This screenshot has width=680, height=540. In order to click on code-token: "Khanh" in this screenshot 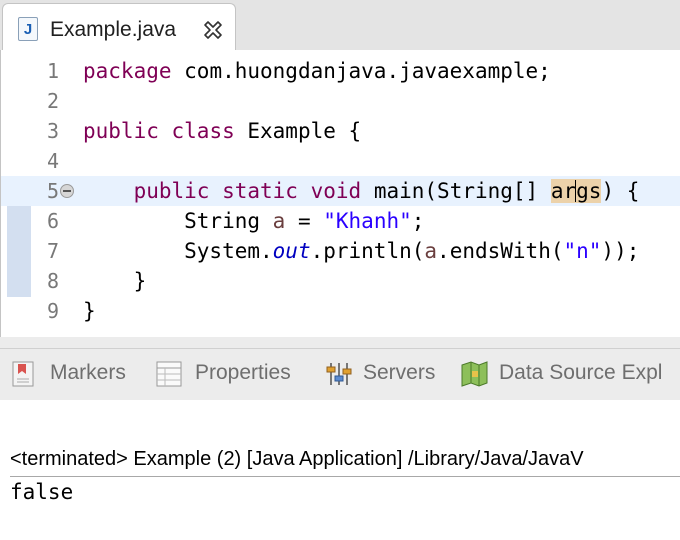, I will do `click(367, 221)`.